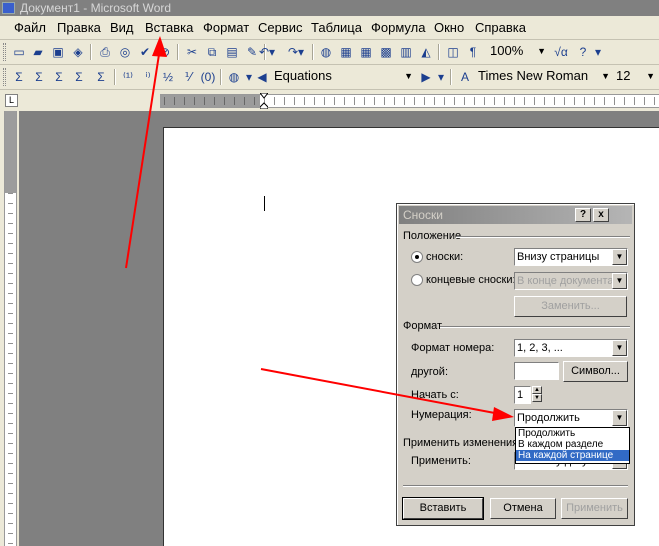  Describe the element at coordinates (234, 77) in the screenshot. I see `globe-icon: ◍` at that location.